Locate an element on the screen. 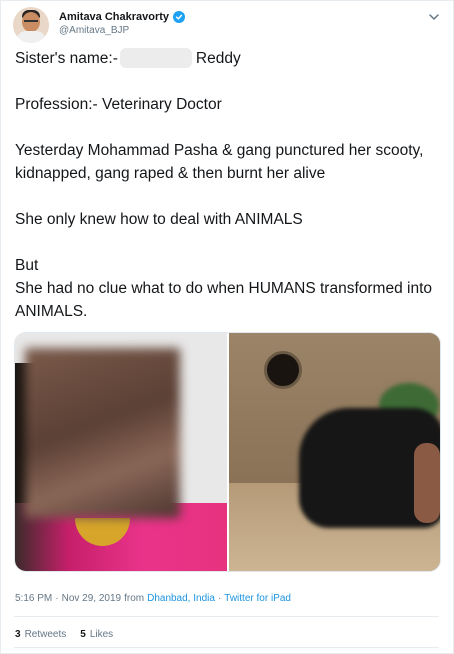  divider-bottom is located at coordinates (226, 647).